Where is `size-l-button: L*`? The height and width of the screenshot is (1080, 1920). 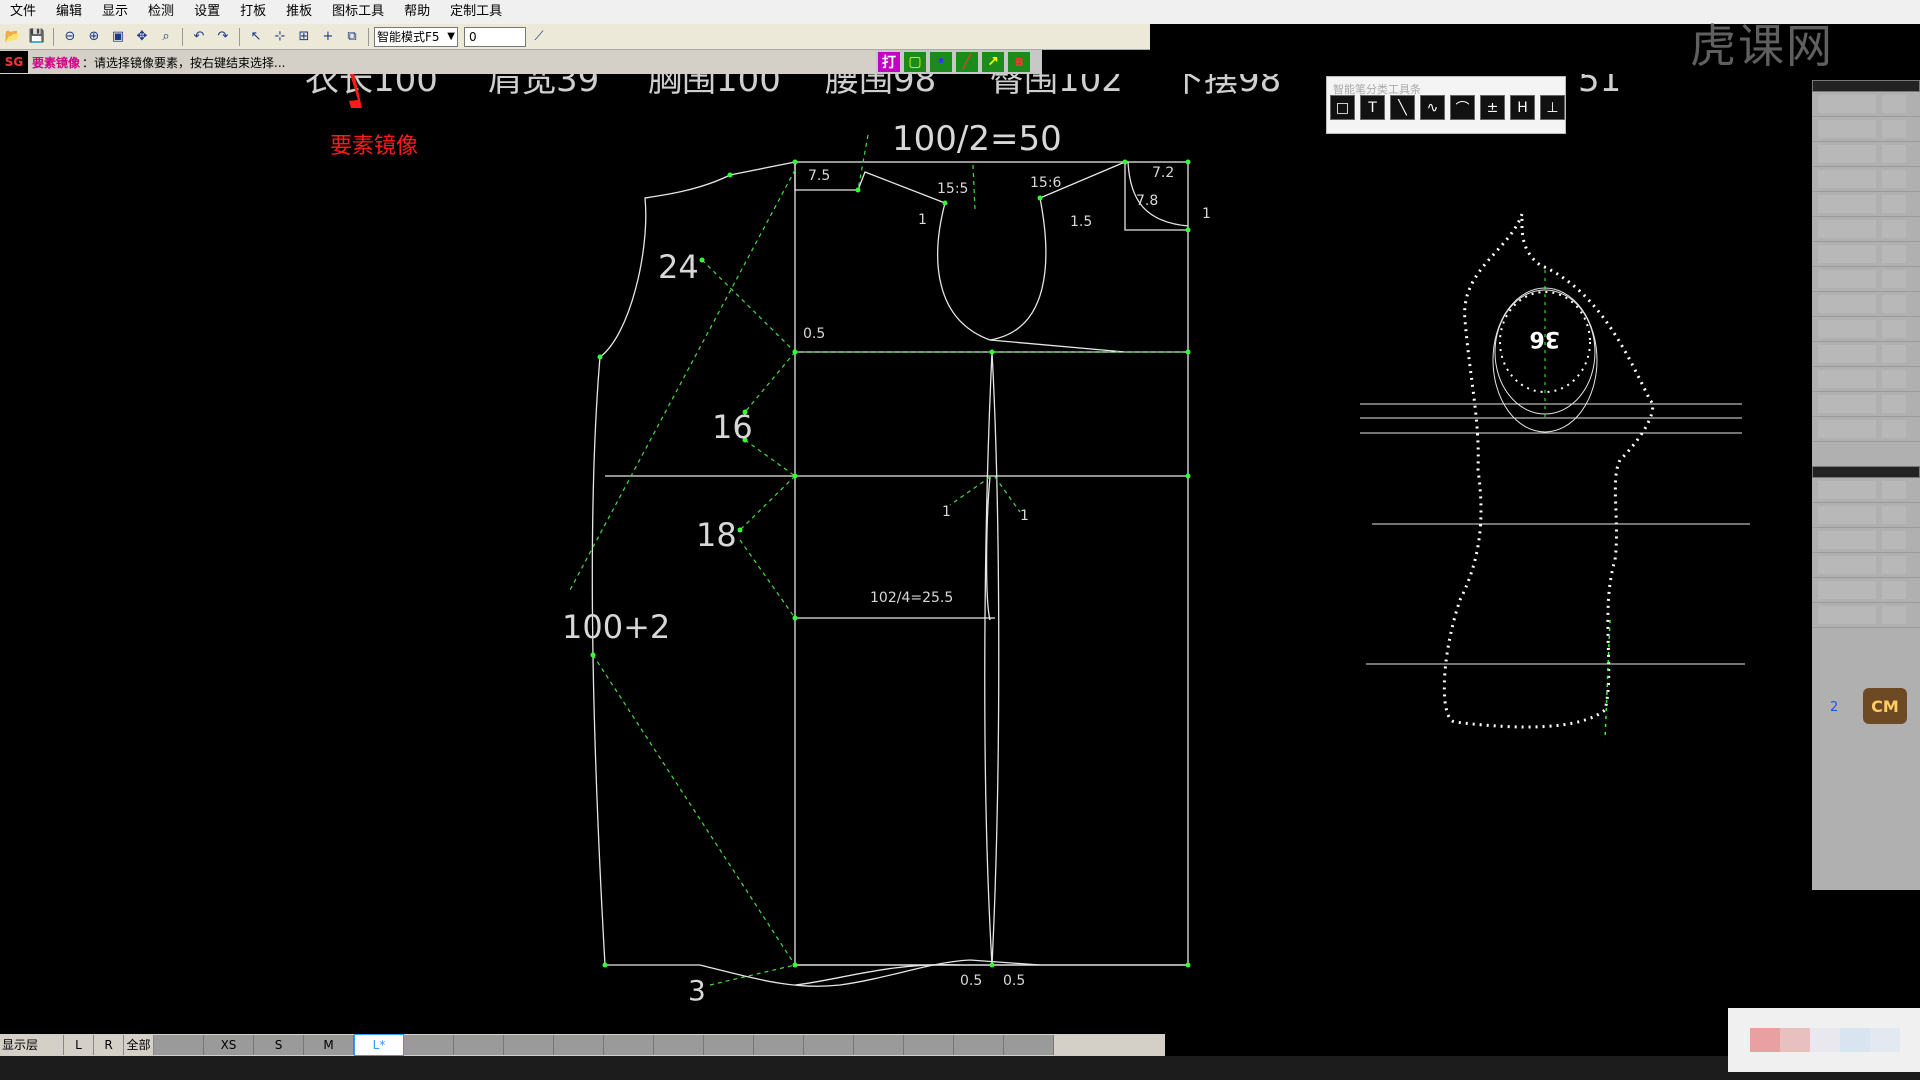 size-l-button: L* is located at coordinates (379, 1045).